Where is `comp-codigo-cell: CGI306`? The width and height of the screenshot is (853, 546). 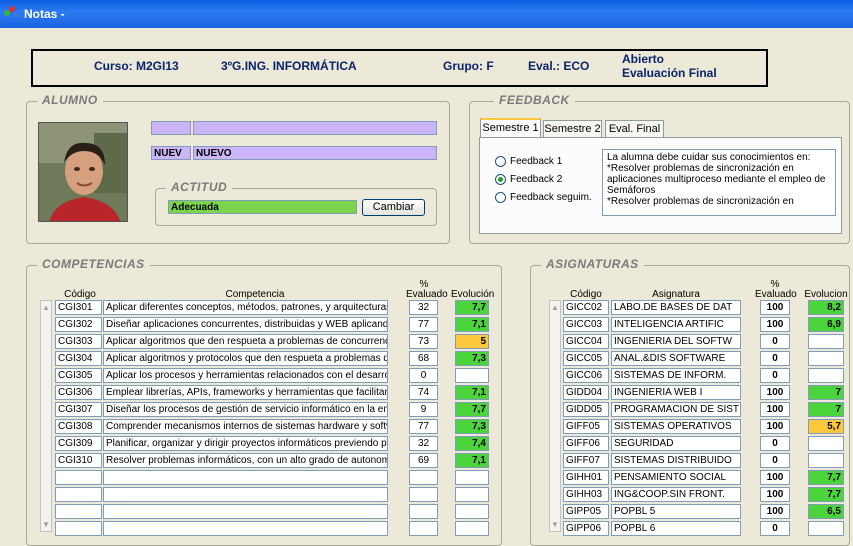 comp-codigo-cell: CGI306 is located at coordinates (78, 392).